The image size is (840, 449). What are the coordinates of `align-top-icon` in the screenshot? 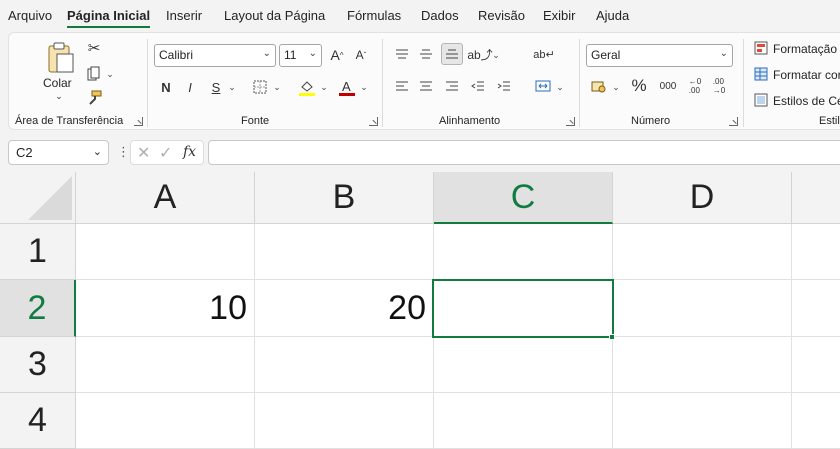 It's located at (402, 54).